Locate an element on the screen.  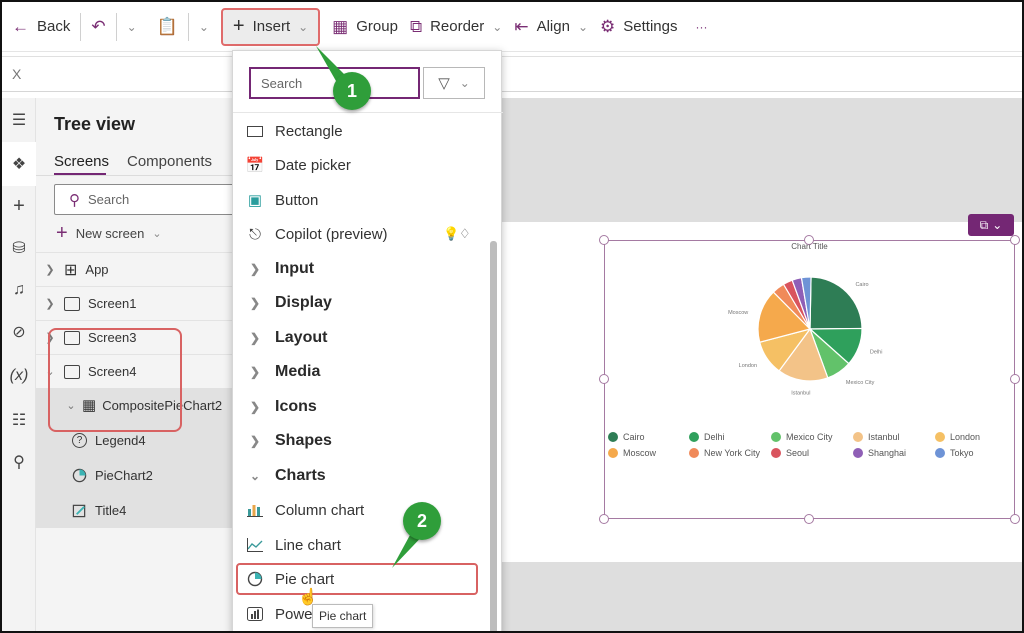
rail-advanced-tools: ☷ is located at coordinates (19, 420).